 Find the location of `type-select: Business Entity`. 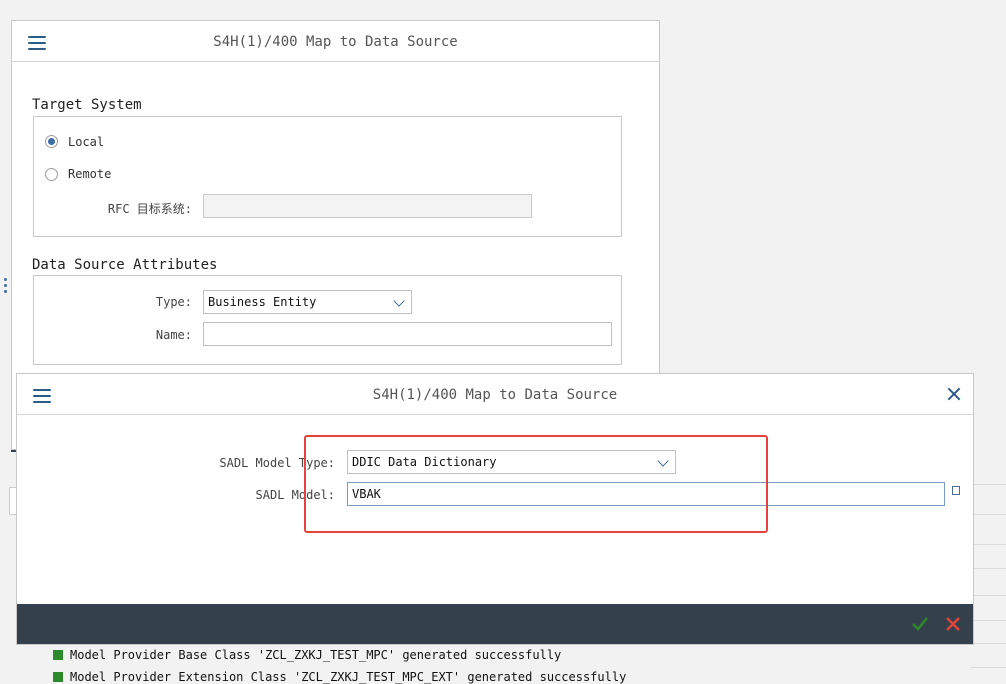

type-select: Business Entity is located at coordinates (307, 302).